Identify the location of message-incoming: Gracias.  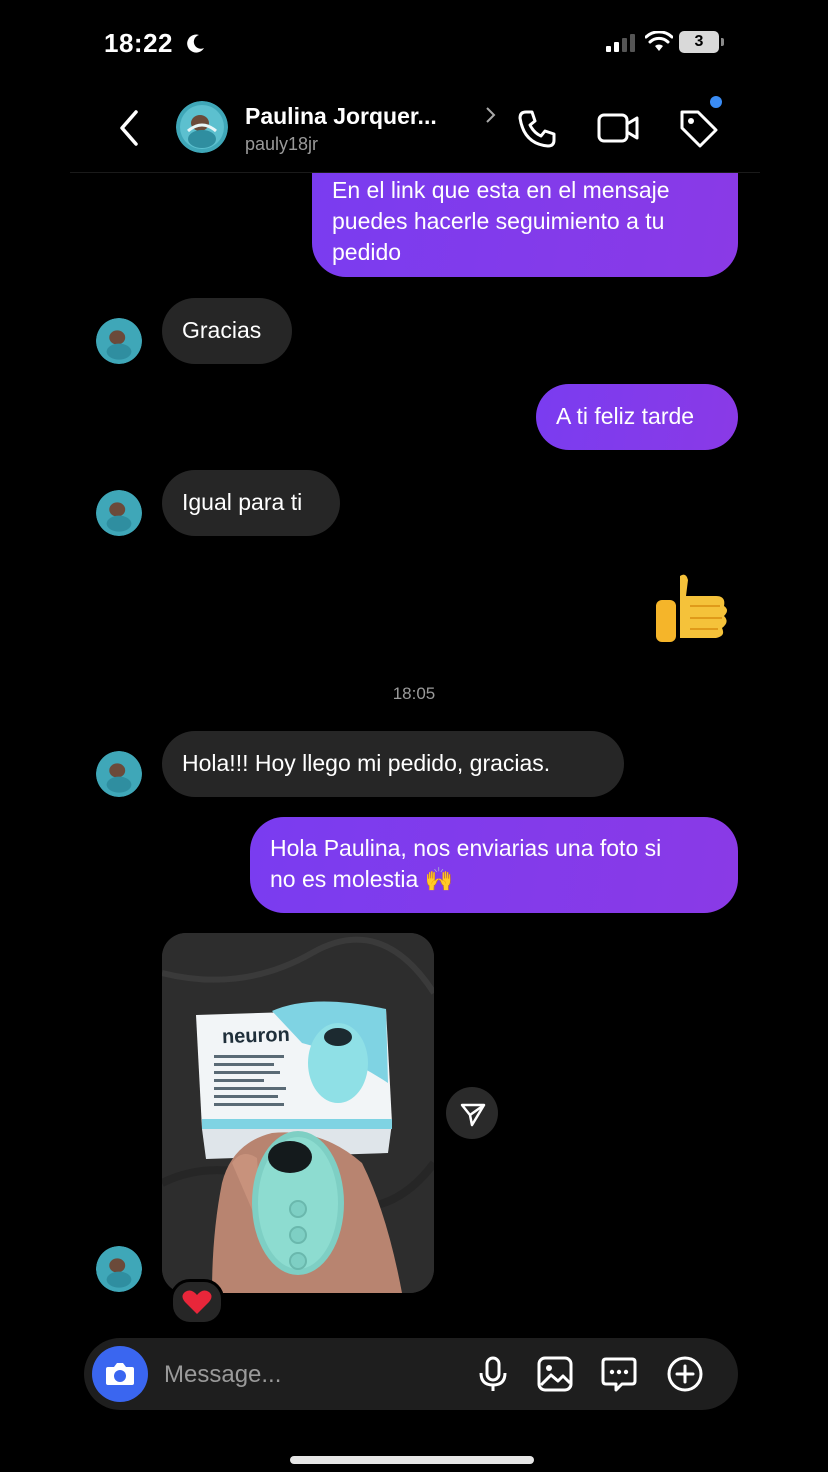
(227, 331).